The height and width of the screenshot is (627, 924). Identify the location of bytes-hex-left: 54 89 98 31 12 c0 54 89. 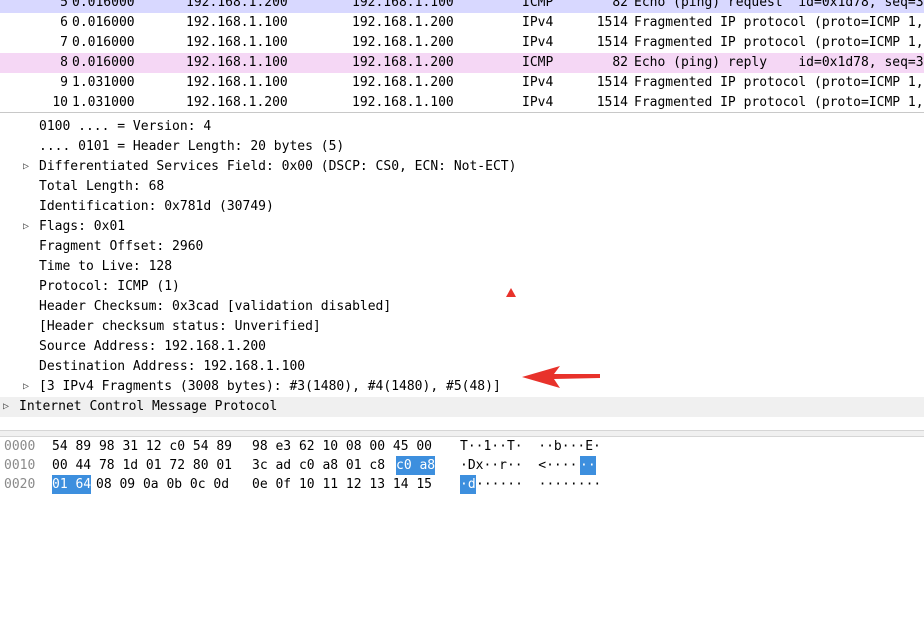
(142, 446).